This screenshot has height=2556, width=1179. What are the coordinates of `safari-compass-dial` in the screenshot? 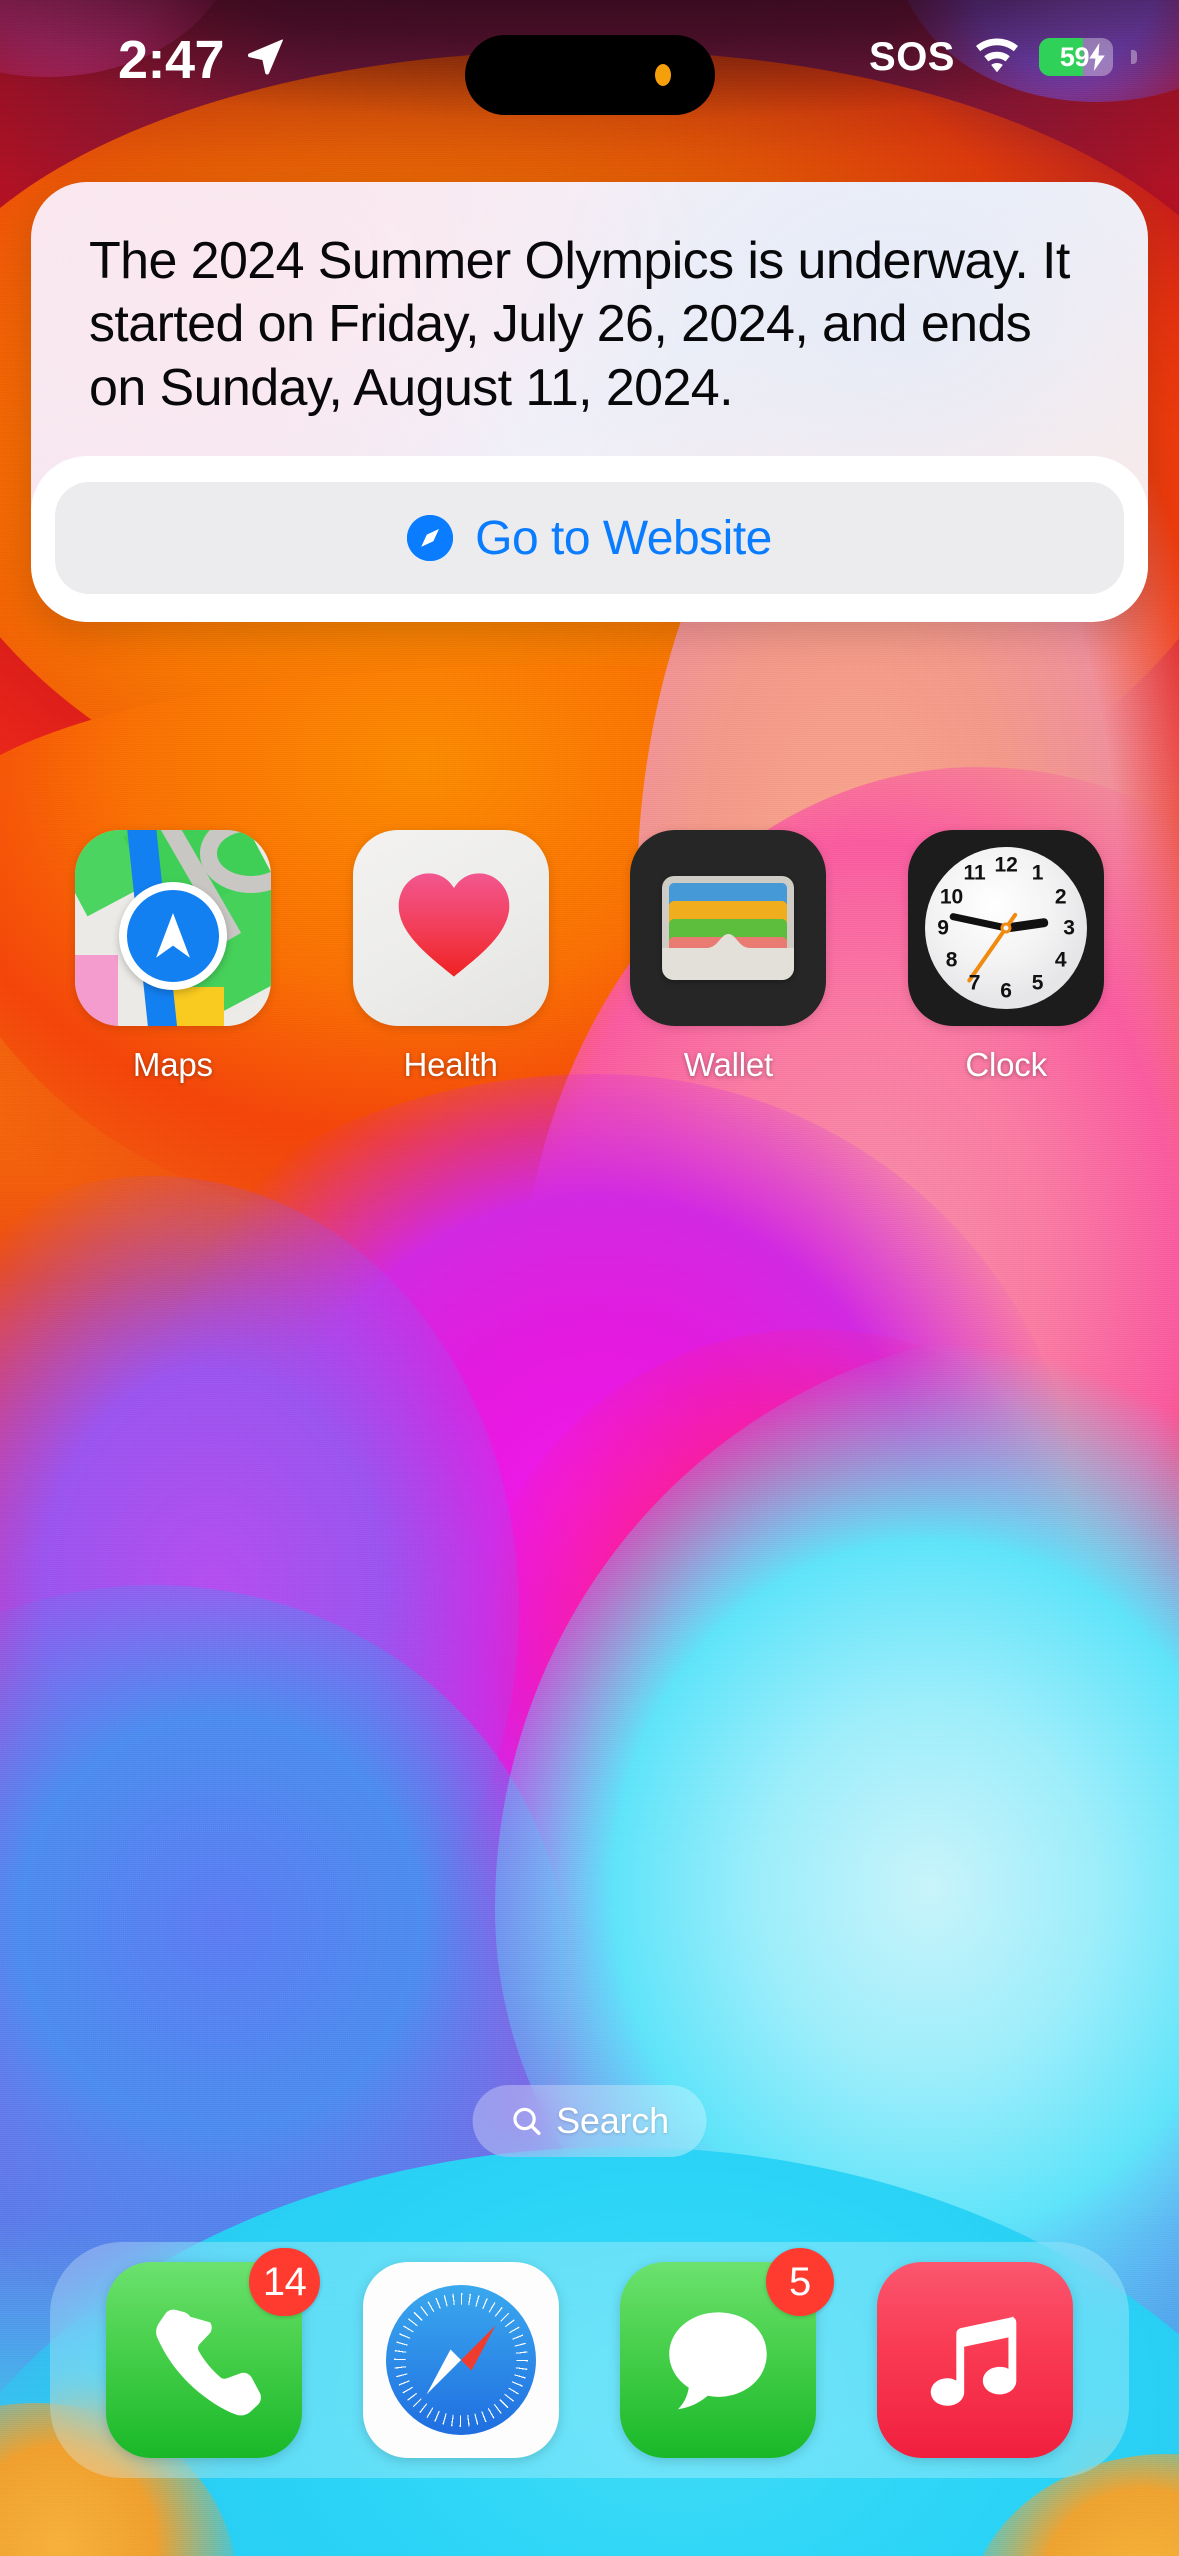 It's located at (461, 2360).